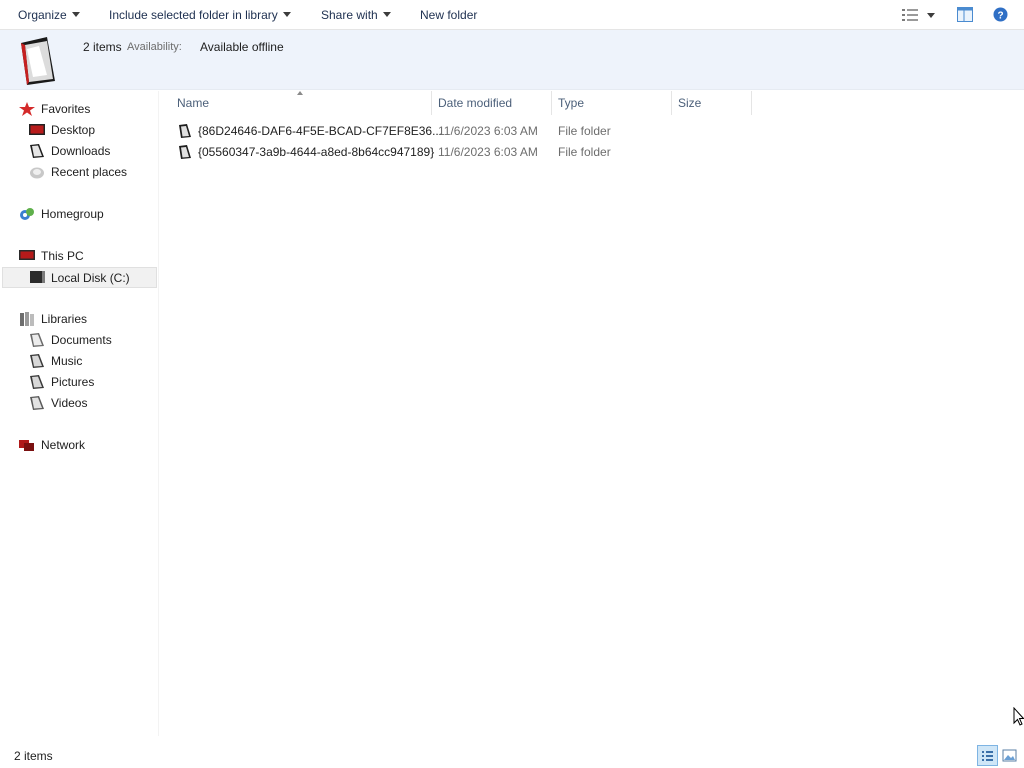 The width and height of the screenshot is (1024, 768). I want to click on nav-libraries: Libraries, so click(87, 319).